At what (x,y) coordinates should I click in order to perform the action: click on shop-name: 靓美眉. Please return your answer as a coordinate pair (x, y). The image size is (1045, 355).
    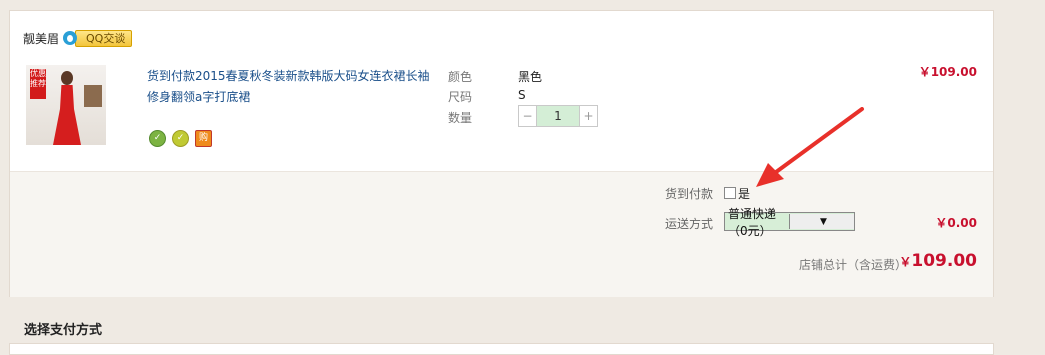
    Looking at the image, I should click on (41, 38).